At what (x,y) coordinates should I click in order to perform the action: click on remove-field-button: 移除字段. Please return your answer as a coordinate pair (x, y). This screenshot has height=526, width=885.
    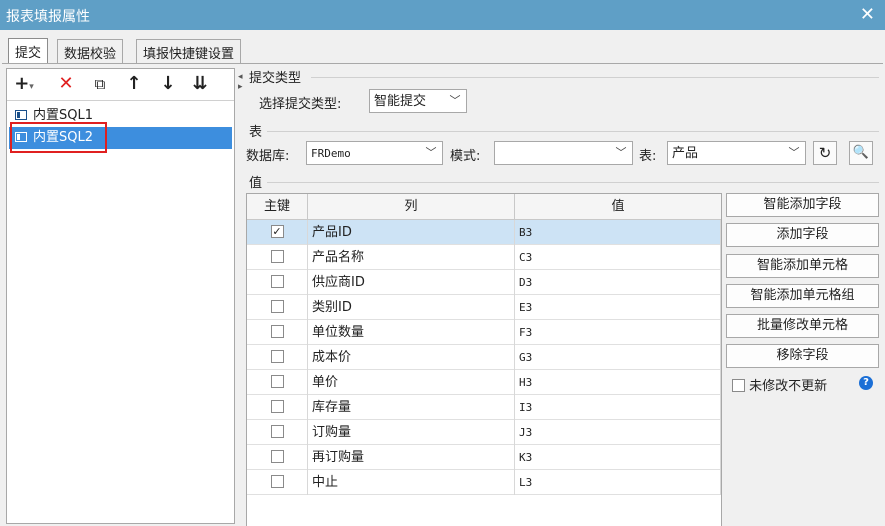
    Looking at the image, I should click on (802, 356).